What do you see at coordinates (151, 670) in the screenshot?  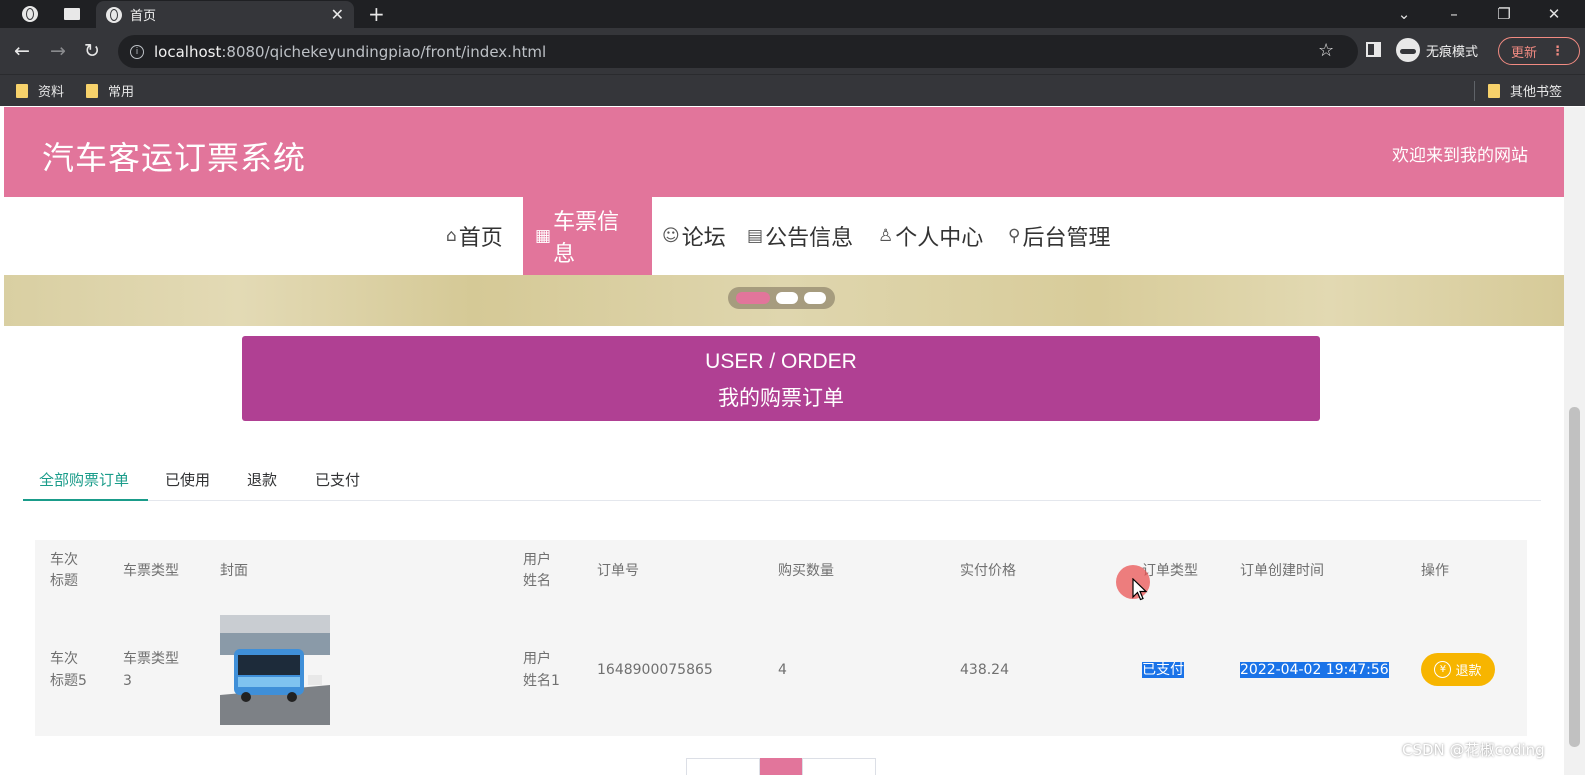 I see `cell-ticket-type: 车票类型 3` at bounding box center [151, 670].